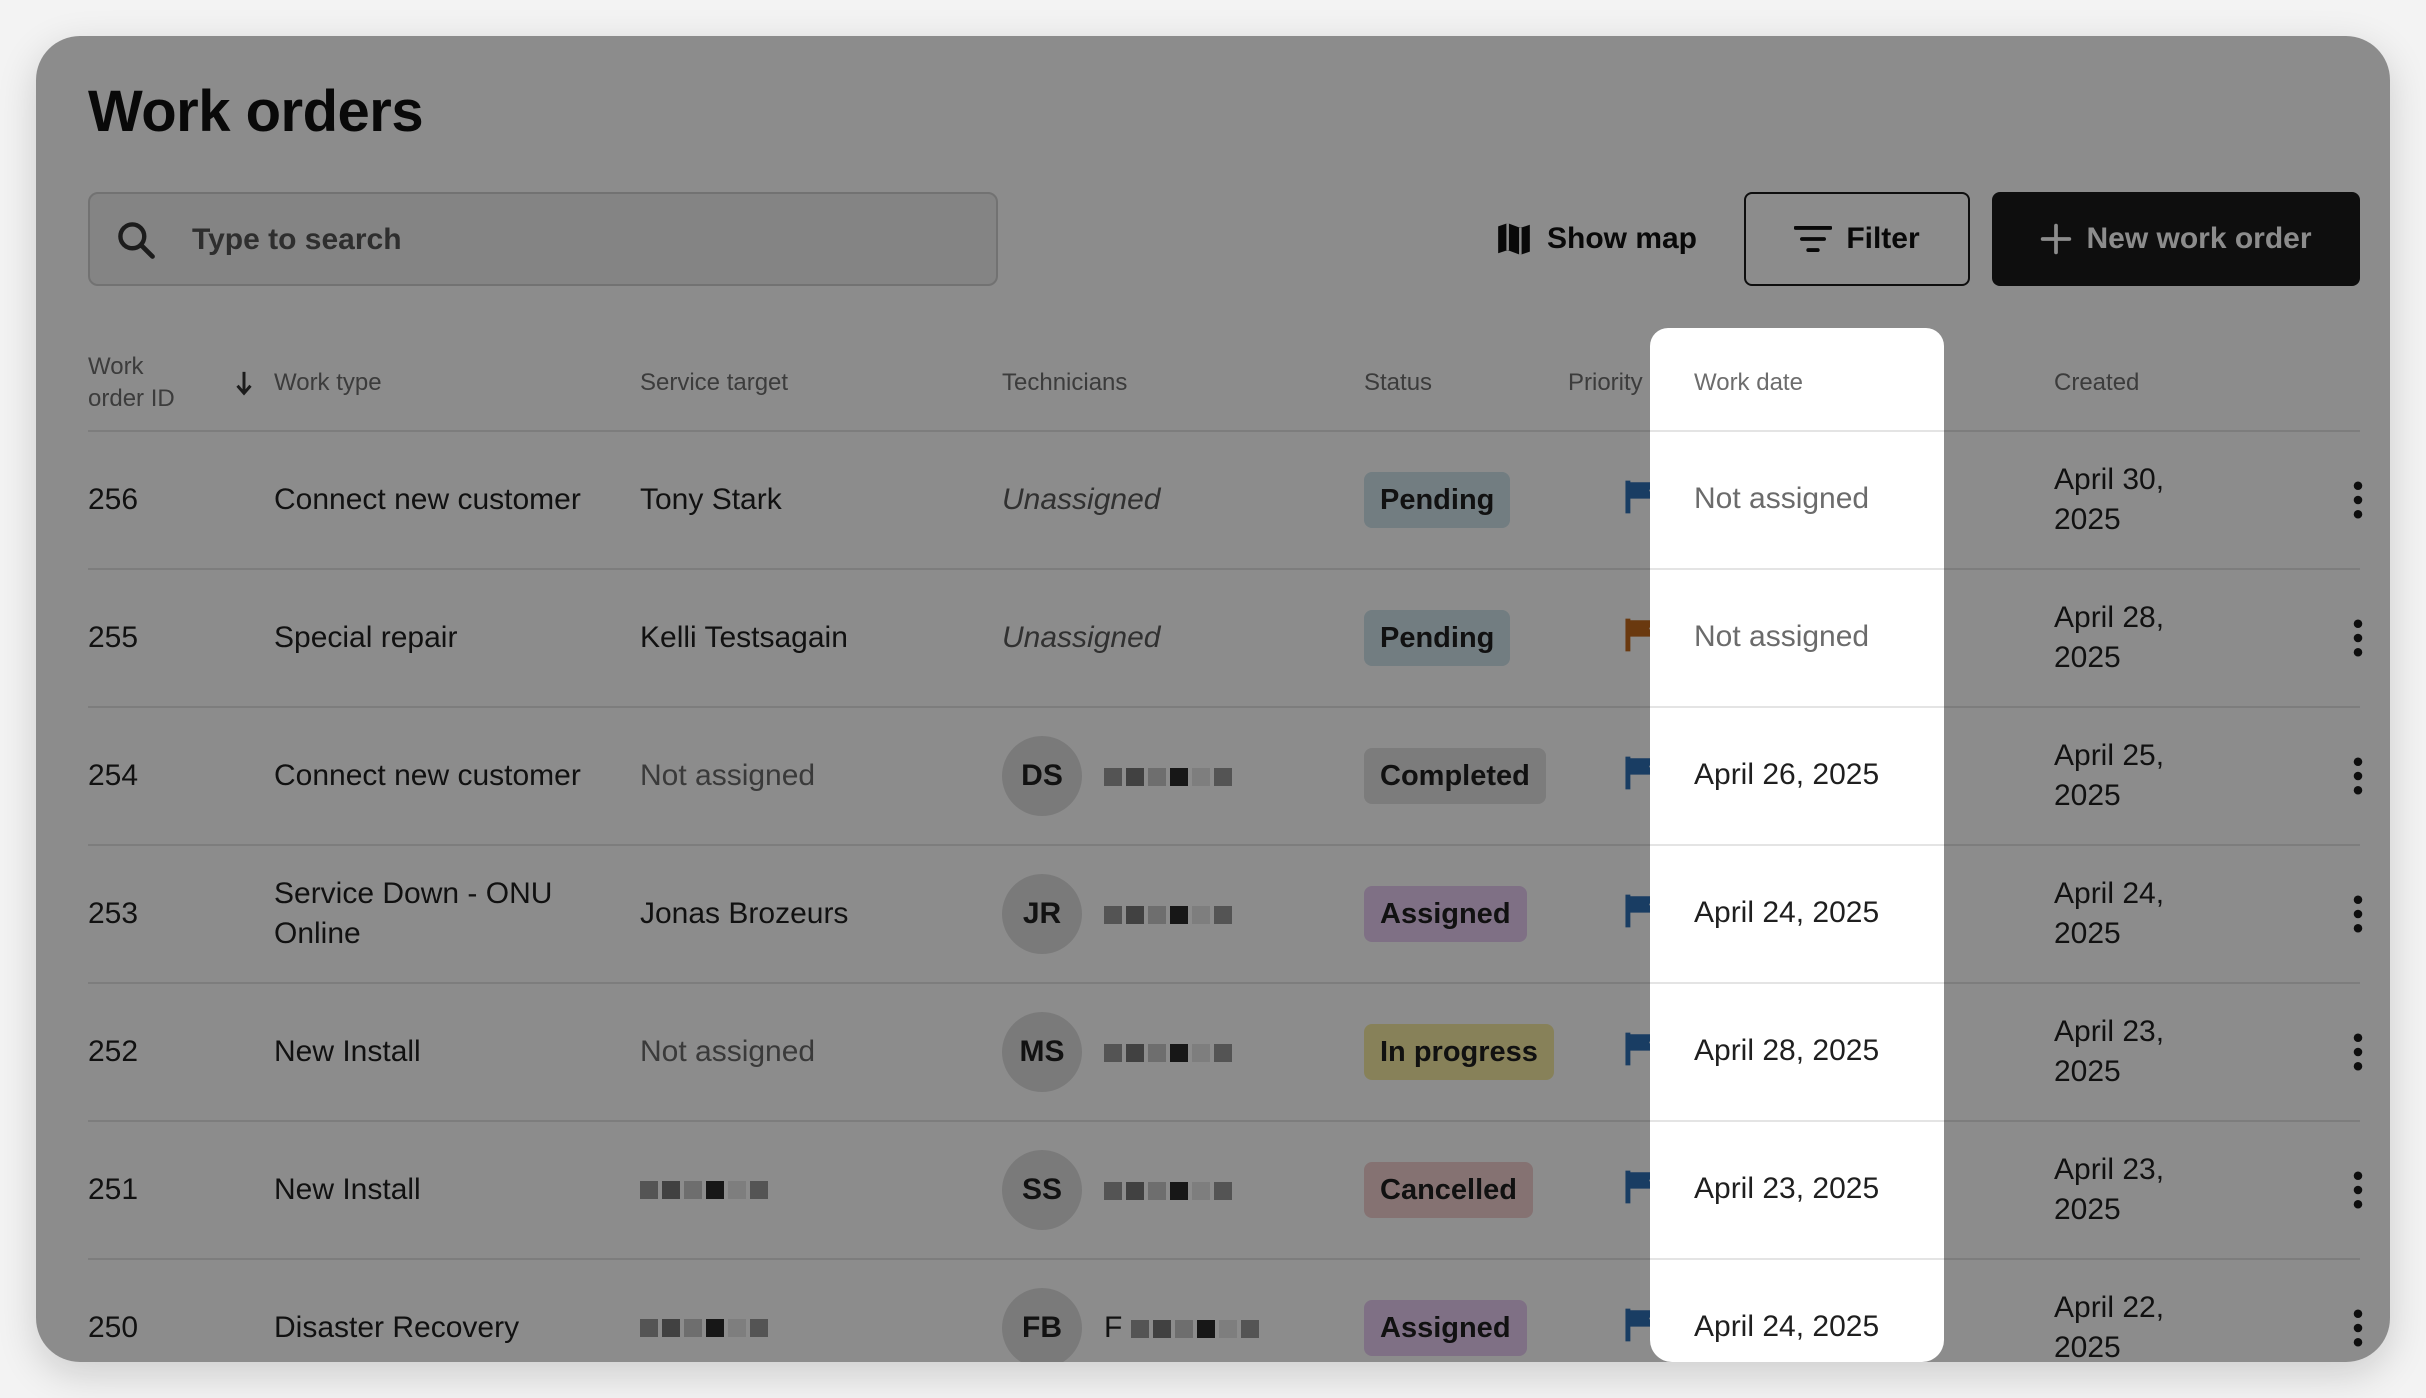 The width and height of the screenshot is (2426, 1398). I want to click on sort-arrow-down-icon, so click(244, 383).